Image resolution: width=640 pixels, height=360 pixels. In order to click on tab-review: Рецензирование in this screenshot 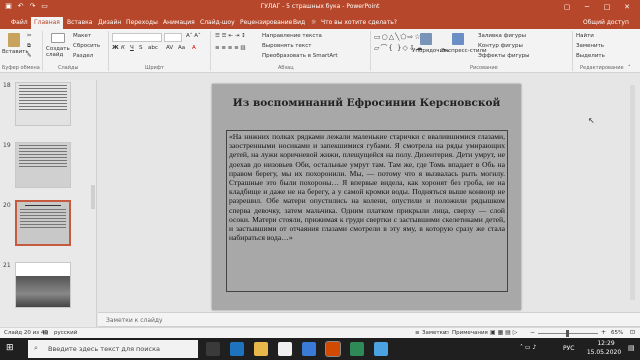, I will do `click(266, 23)`.